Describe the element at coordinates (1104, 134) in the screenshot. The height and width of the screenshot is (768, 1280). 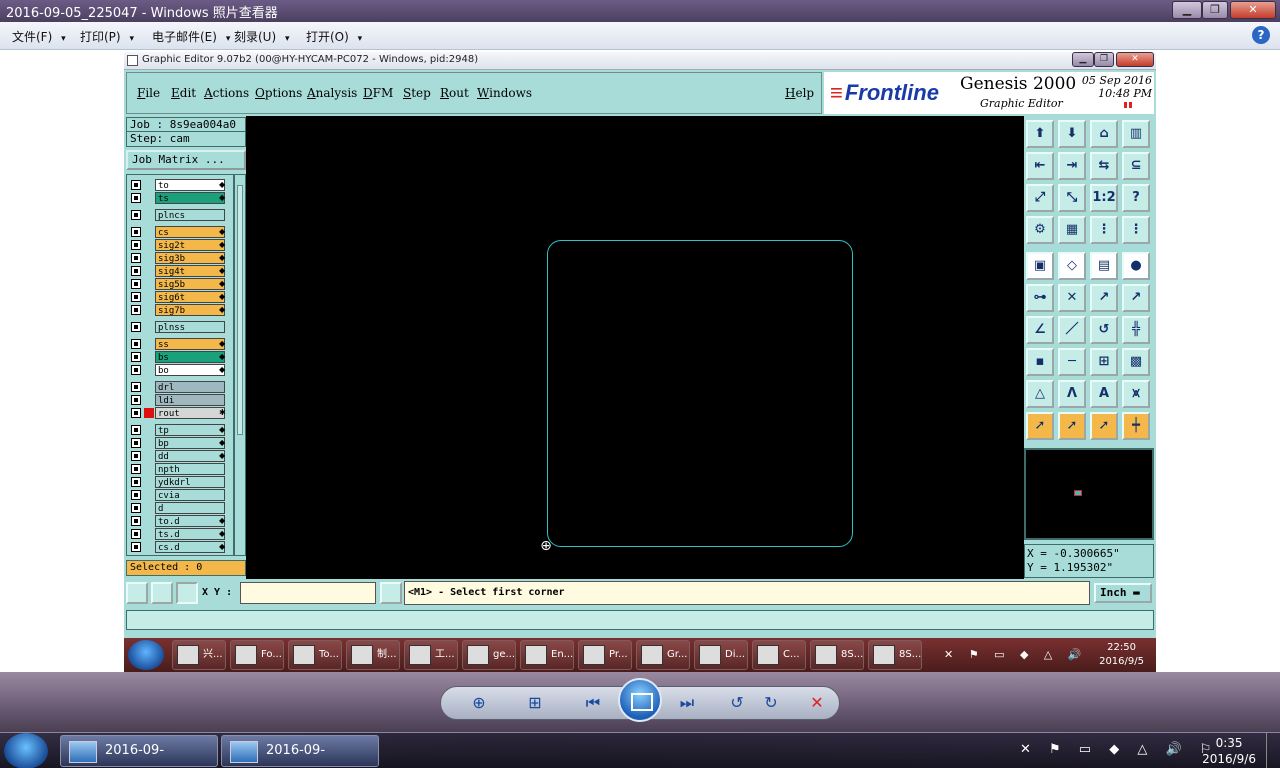
I see `home-icon: ⌂` at that location.